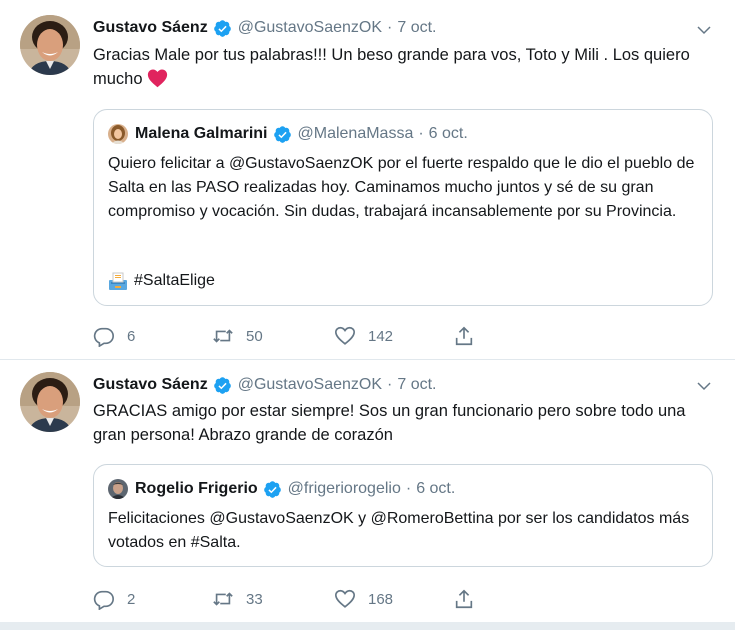 The image size is (735, 630). What do you see at coordinates (344, 488) in the screenshot?
I see `author-handle: @frigeriorogelio` at bounding box center [344, 488].